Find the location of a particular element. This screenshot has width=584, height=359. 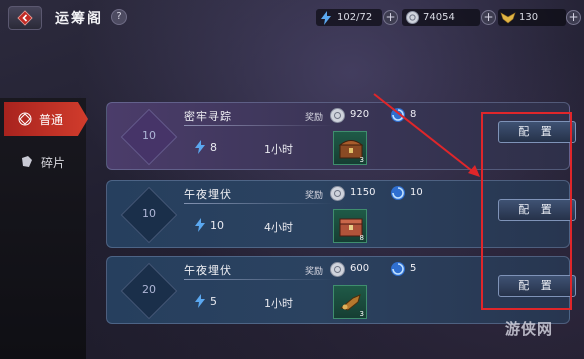

coin-value: 74054 is located at coordinates (439, 17).